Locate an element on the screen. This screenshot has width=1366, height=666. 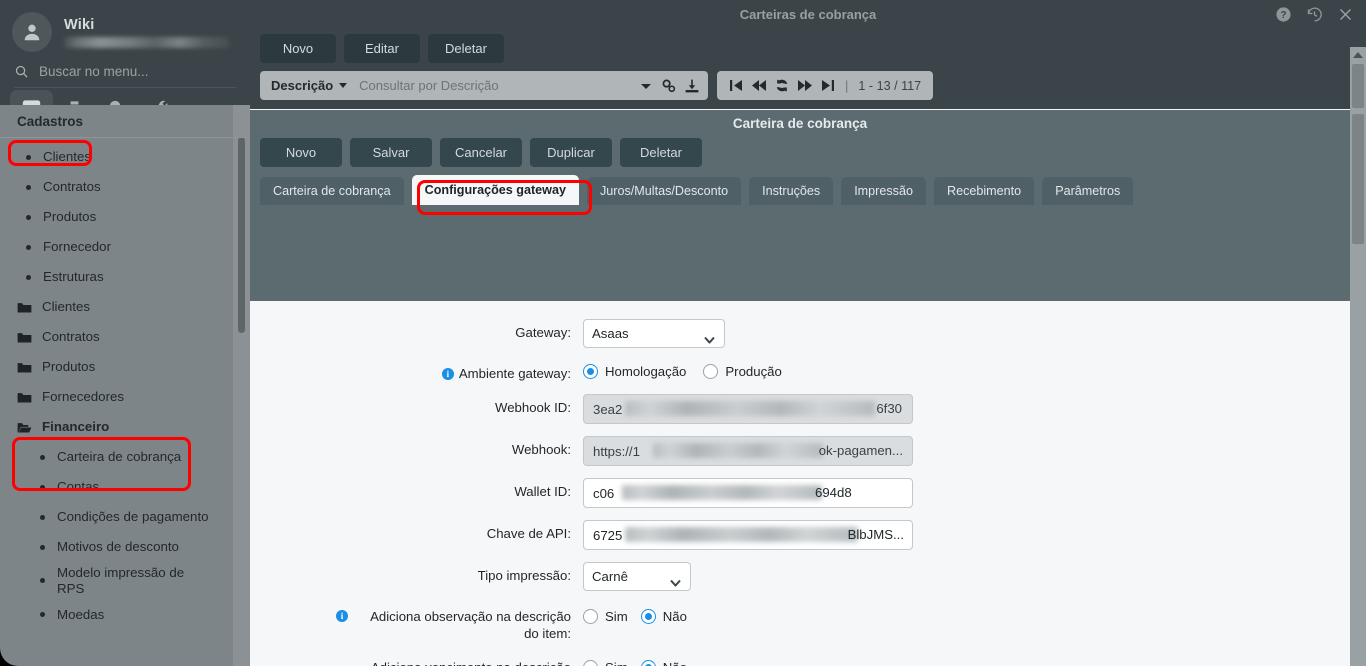
gateway-label: Gateway: is located at coordinates (543, 332).